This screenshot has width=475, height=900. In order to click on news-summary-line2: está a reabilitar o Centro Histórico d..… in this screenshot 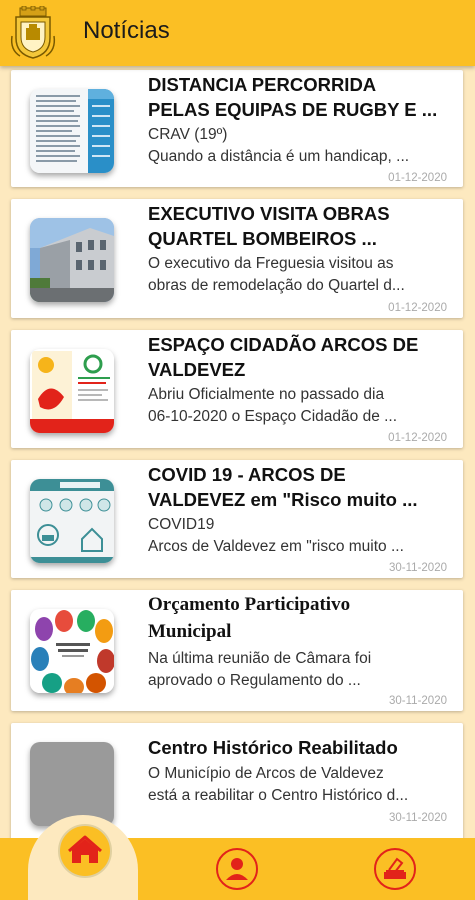, I will do `click(278, 795)`.